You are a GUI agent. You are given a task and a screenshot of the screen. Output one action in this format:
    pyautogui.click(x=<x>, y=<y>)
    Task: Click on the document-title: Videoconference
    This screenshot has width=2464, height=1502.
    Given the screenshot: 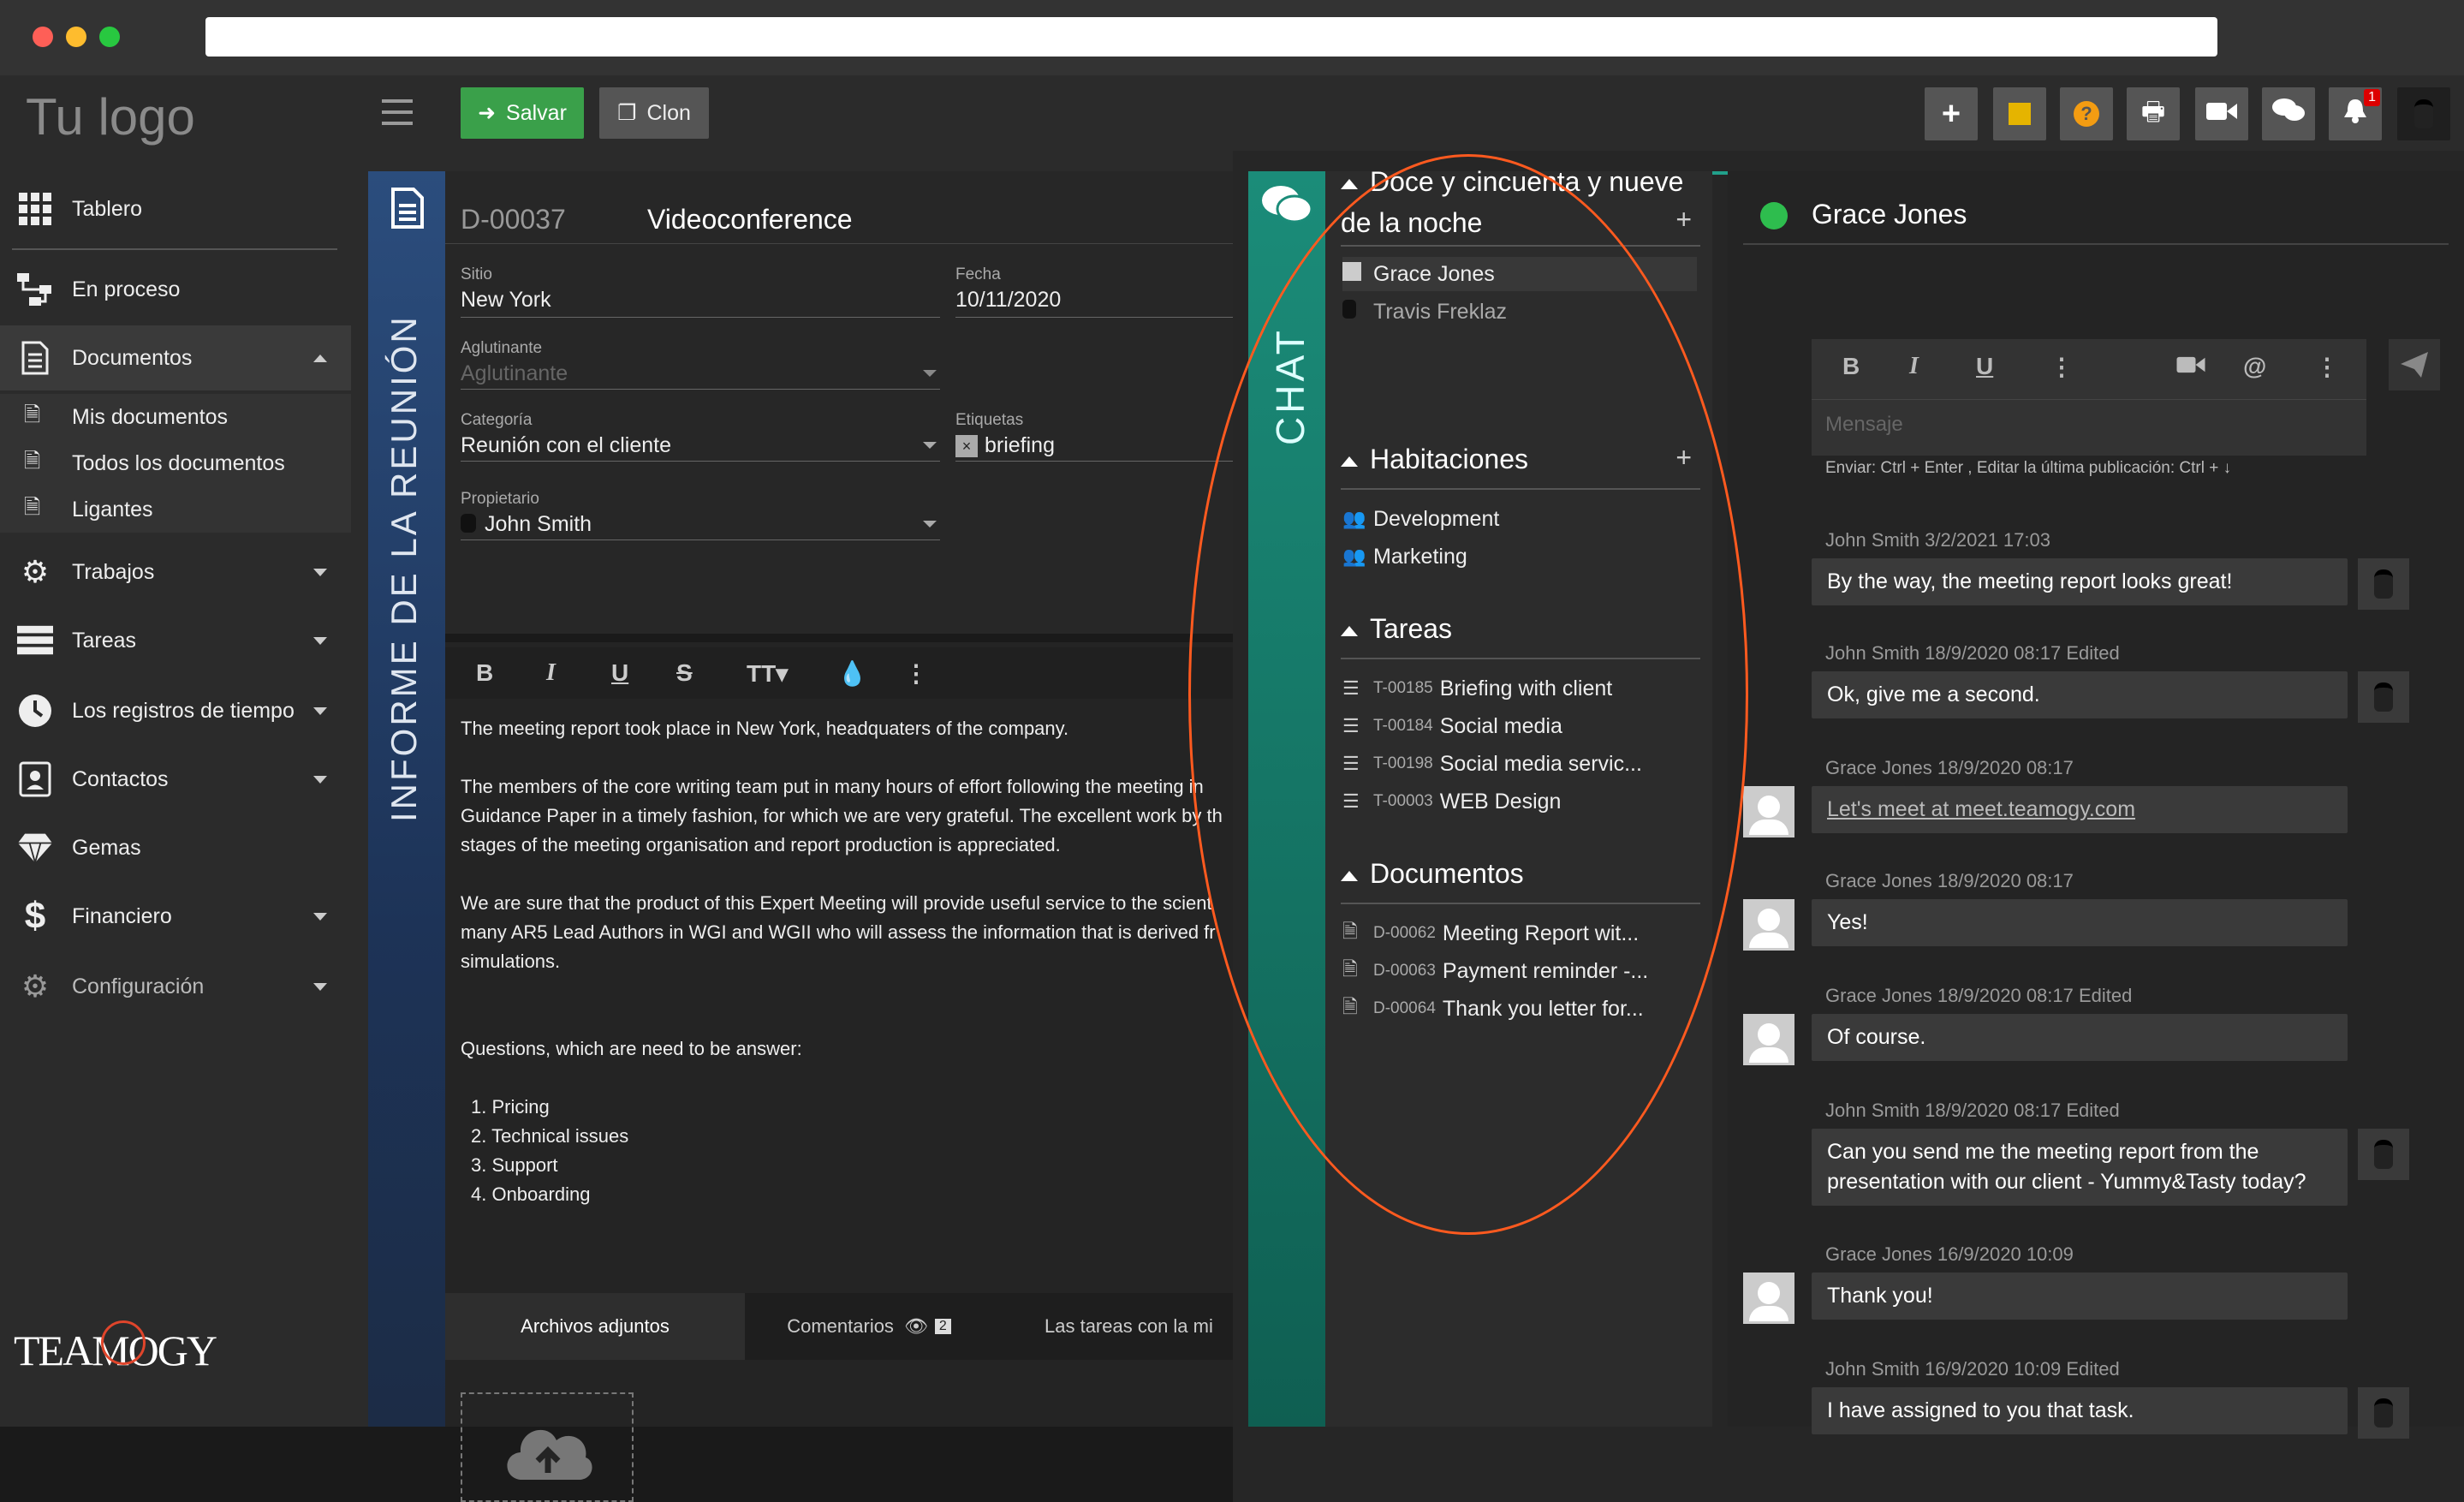 What is the action you would take?
    pyautogui.click(x=750, y=220)
    